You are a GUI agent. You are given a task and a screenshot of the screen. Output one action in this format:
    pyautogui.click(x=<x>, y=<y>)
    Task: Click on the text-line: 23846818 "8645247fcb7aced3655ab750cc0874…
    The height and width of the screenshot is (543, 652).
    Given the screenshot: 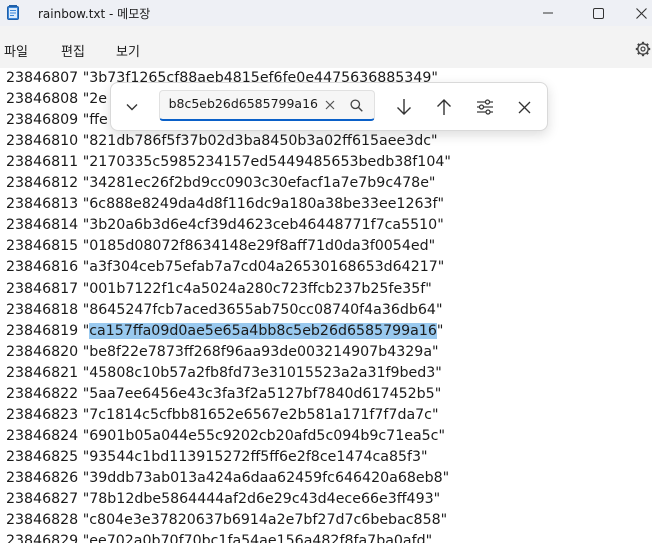 What is the action you would take?
    pyautogui.click(x=224, y=310)
    